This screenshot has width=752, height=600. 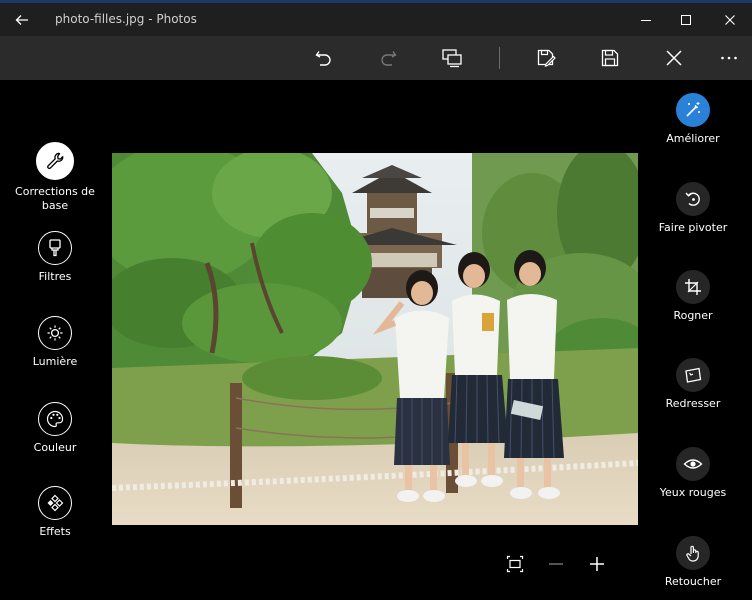 I want to click on minimize-button, so click(x=646, y=20).